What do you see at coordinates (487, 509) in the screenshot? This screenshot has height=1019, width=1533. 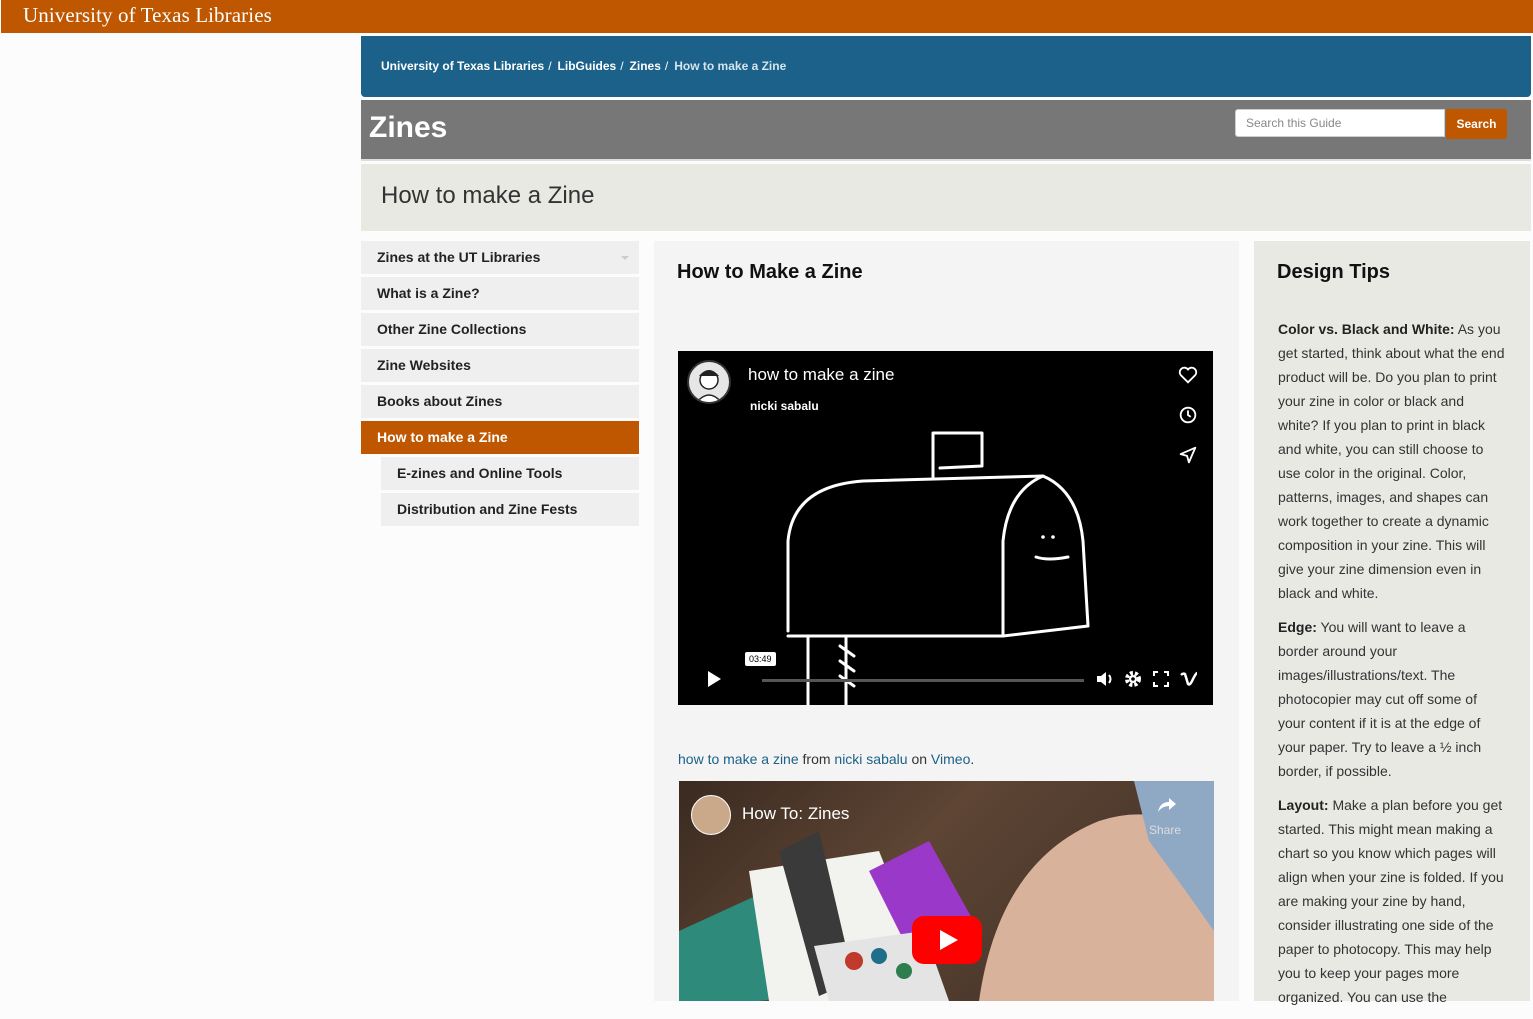 I see `nav-item-label: Distribution and Zine Fests` at bounding box center [487, 509].